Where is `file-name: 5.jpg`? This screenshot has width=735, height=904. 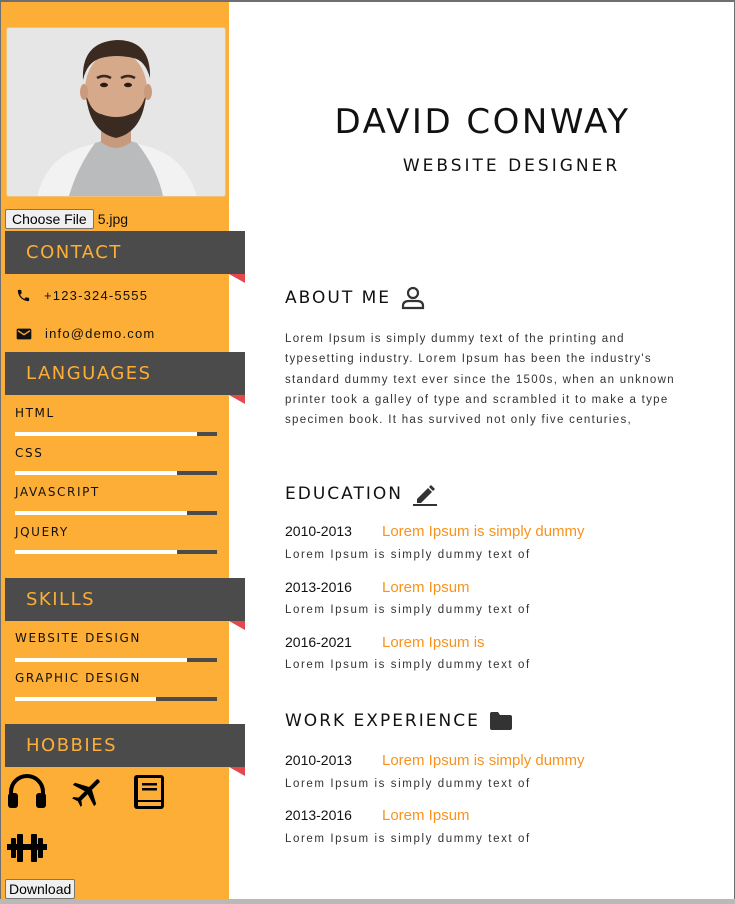 file-name: 5.jpg is located at coordinates (113, 219).